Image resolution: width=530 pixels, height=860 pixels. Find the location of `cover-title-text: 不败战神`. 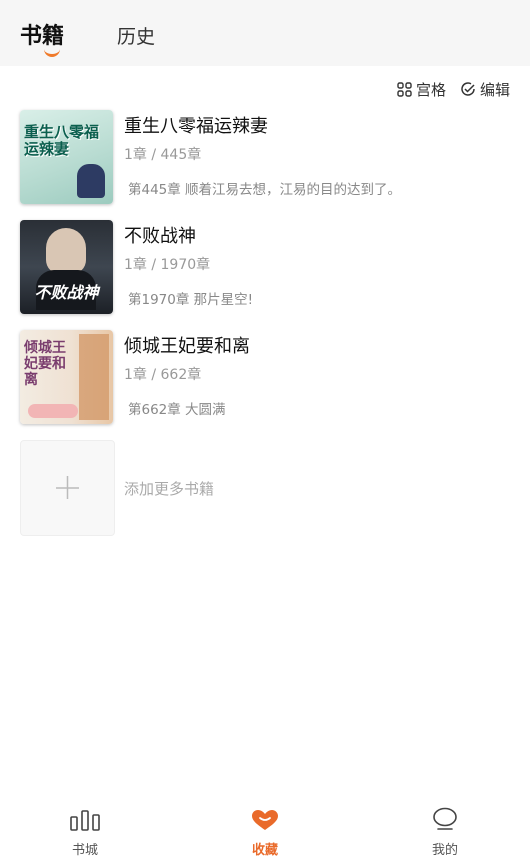

cover-title-text: 不败战神 is located at coordinates (66, 292).